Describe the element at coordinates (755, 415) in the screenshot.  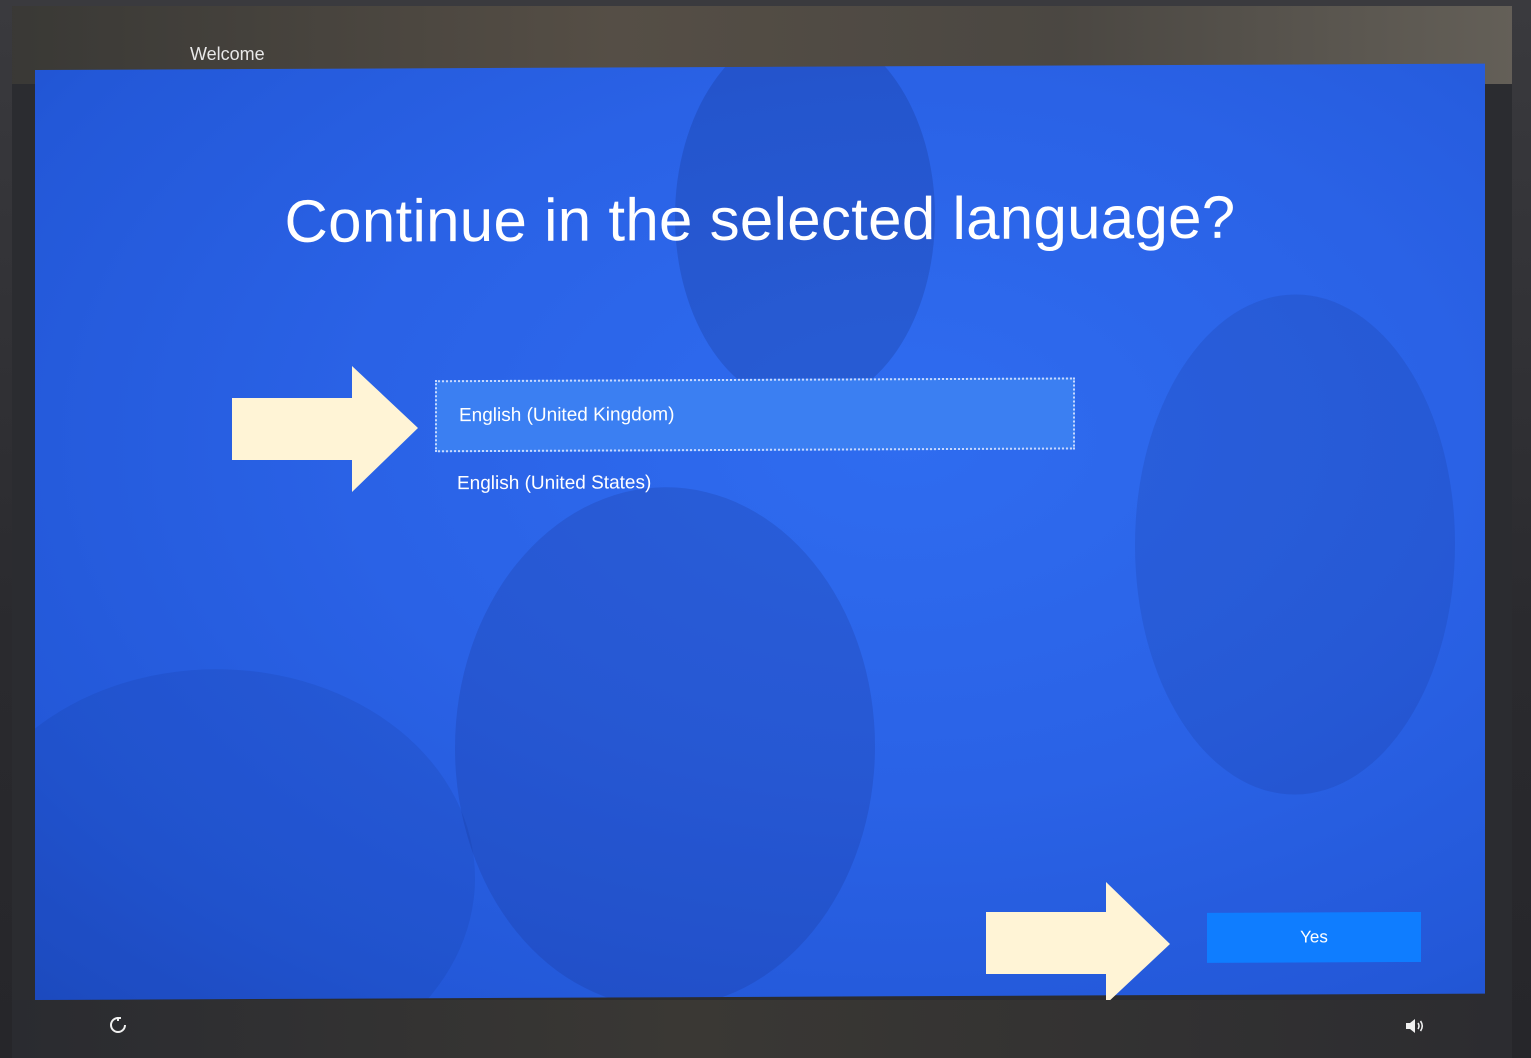
I see `language-option-english-uk: English (United Kingdom)` at that location.